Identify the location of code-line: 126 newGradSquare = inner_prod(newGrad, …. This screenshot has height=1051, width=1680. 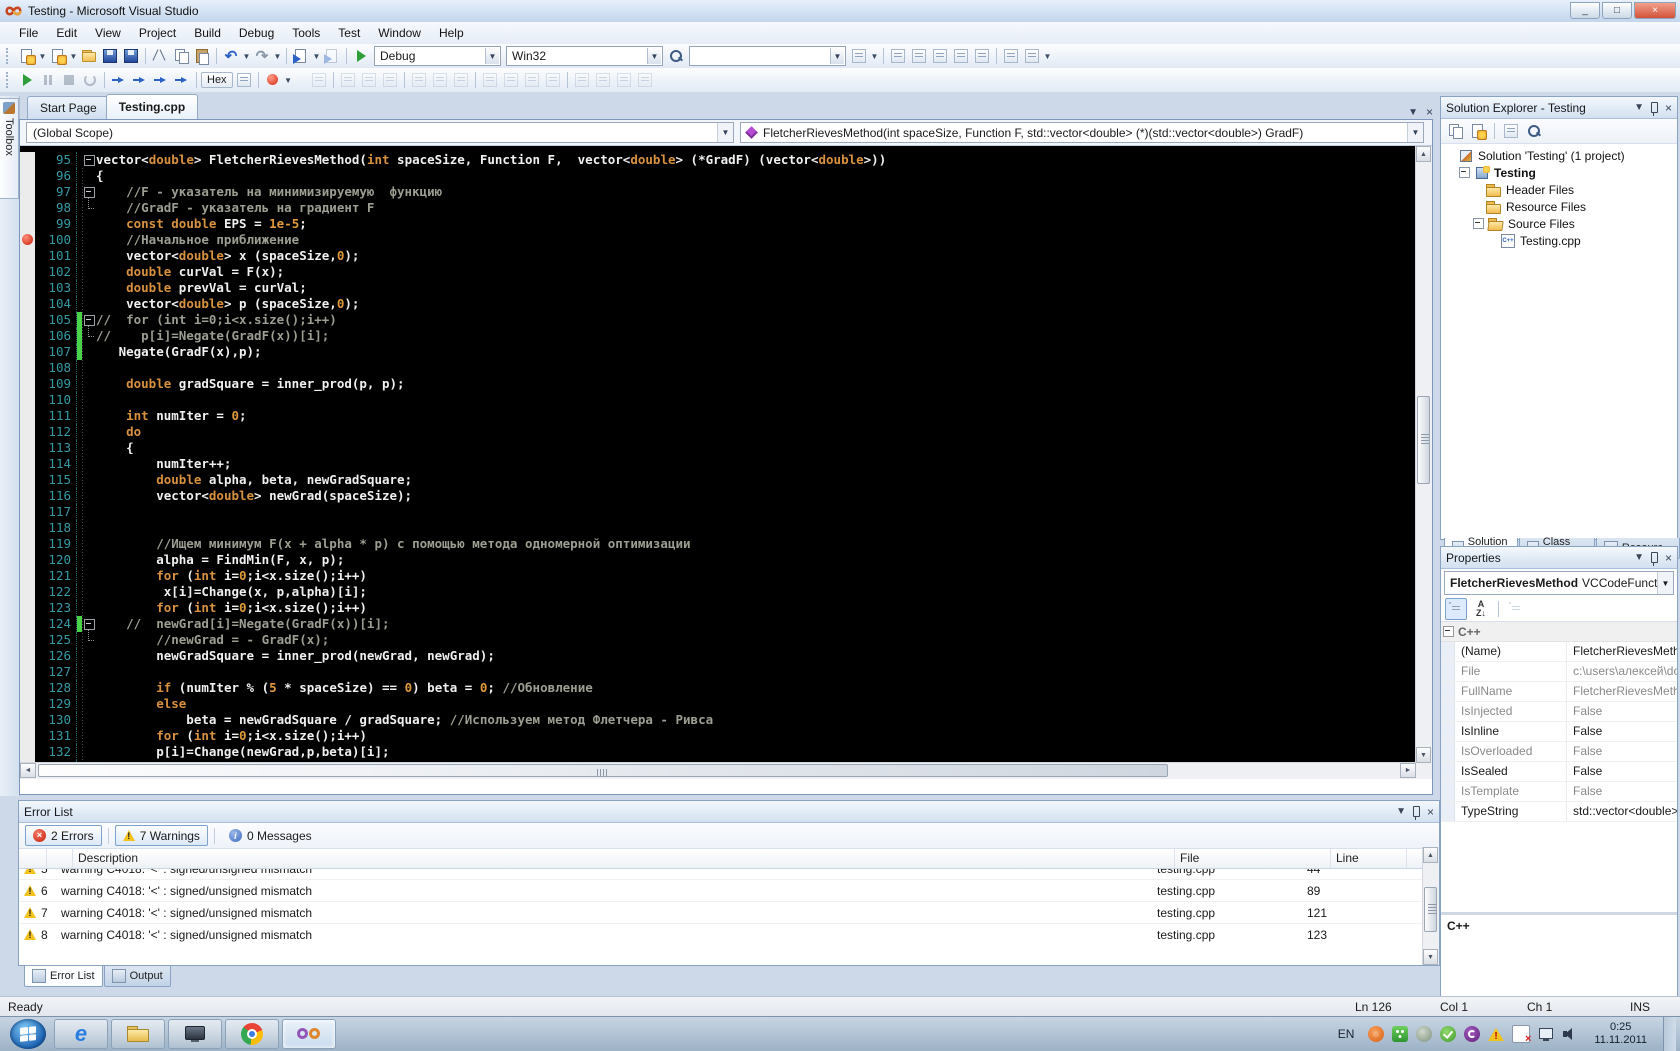
(453, 656).